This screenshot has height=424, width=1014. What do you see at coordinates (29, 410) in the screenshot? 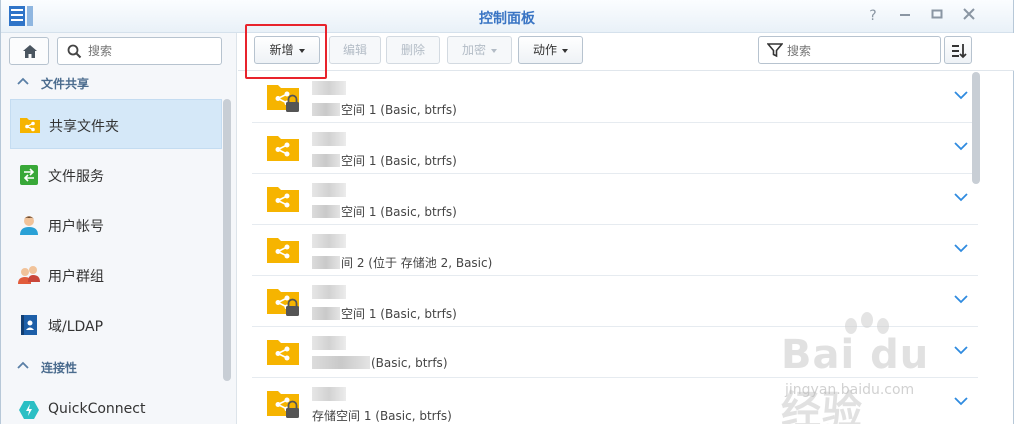
I see `quickconnect-icon` at bounding box center [29, 410].